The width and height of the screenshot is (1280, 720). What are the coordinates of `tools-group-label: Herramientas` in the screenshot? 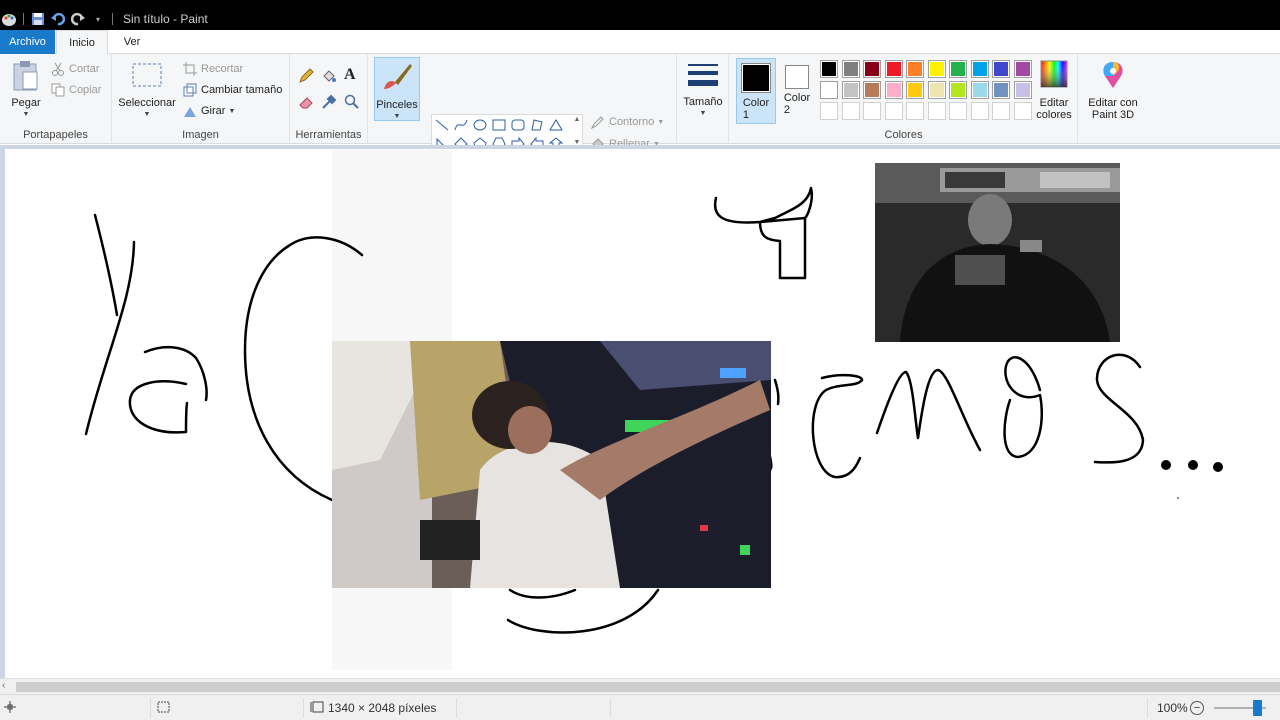 It's located at (328, 135).